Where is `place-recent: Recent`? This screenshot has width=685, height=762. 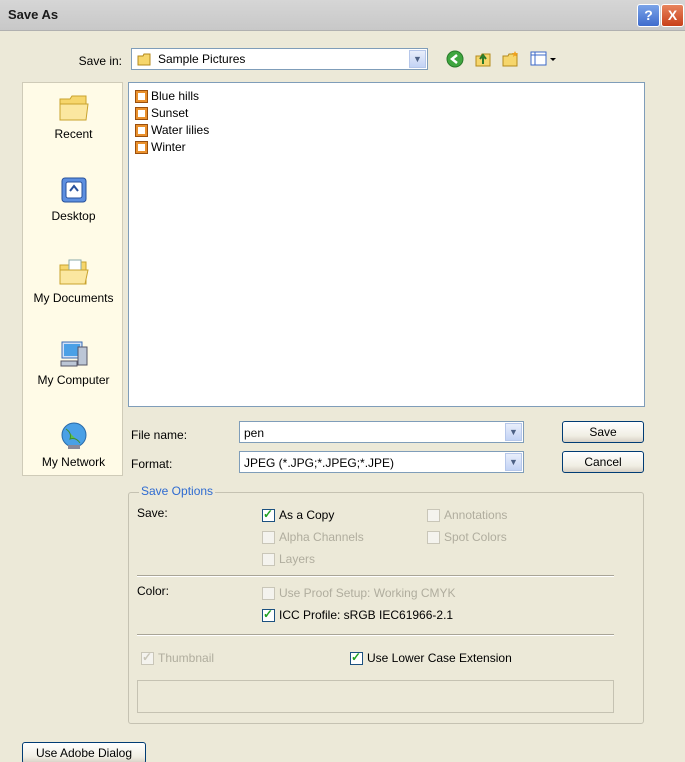 place-recent: Recent is located at coordinates (73, 117).